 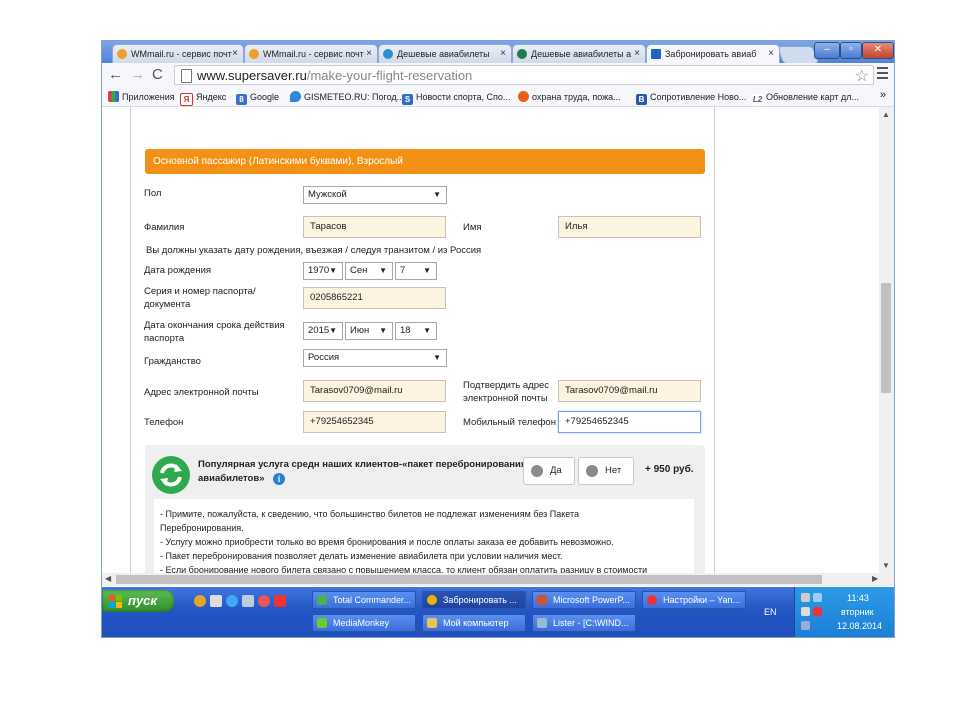 What do you see at coordinates (322, 623) in the screenshot?
I see `mediamonkey-icon` at bounding box center [322, 623].